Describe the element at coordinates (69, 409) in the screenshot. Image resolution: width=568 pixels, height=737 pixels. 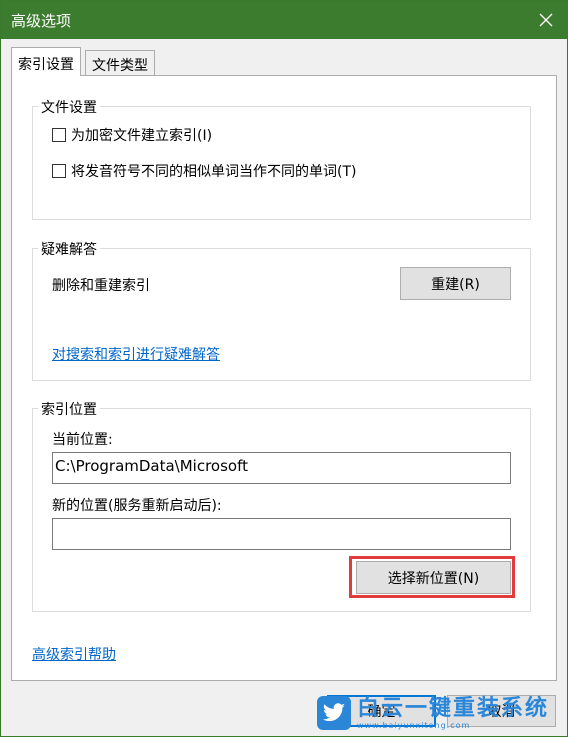
I see `group-label-index-location: 索引位置` at that location.